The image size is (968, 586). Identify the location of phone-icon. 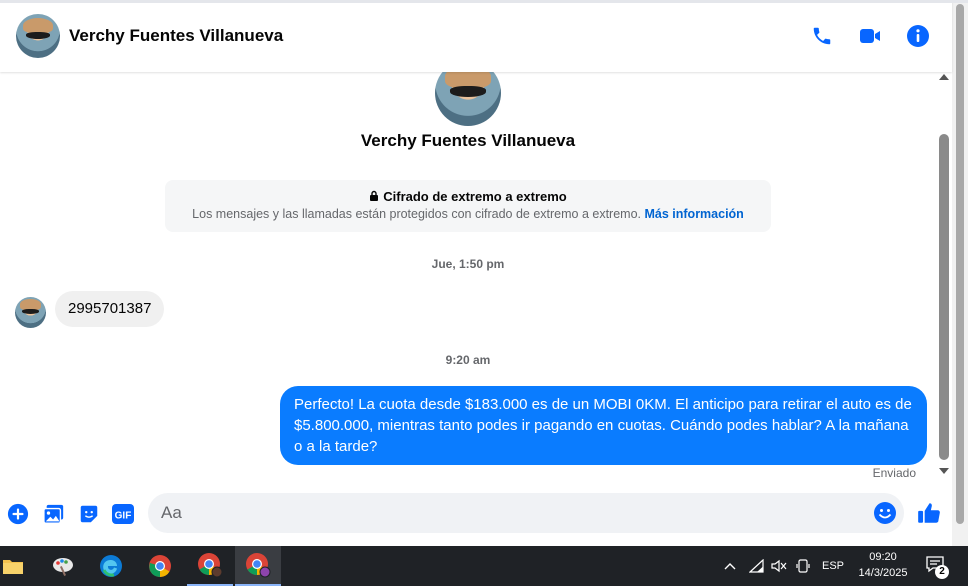
(822, 36).